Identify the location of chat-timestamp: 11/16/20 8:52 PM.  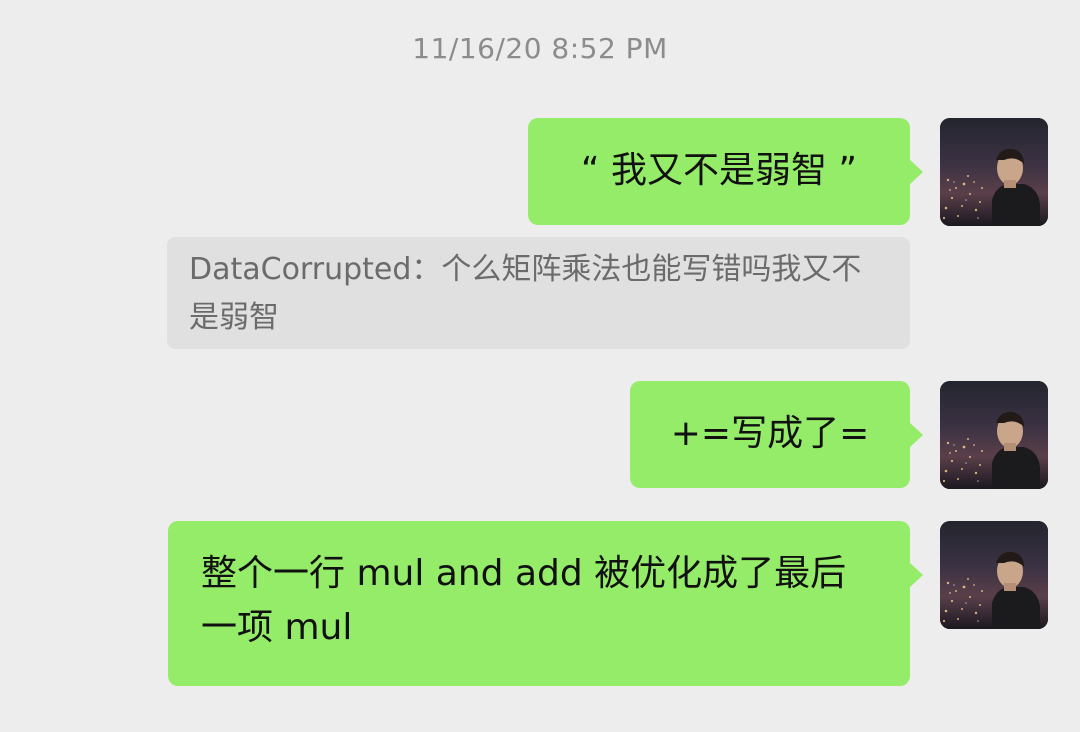
(540, 48).